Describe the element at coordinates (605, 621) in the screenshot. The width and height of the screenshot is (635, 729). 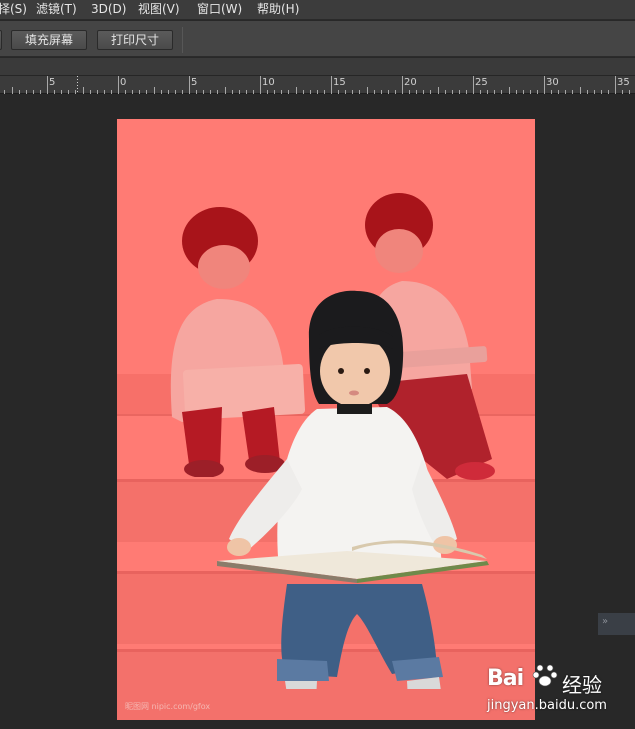
I see `collapse-arrow-icon: »` at that location.